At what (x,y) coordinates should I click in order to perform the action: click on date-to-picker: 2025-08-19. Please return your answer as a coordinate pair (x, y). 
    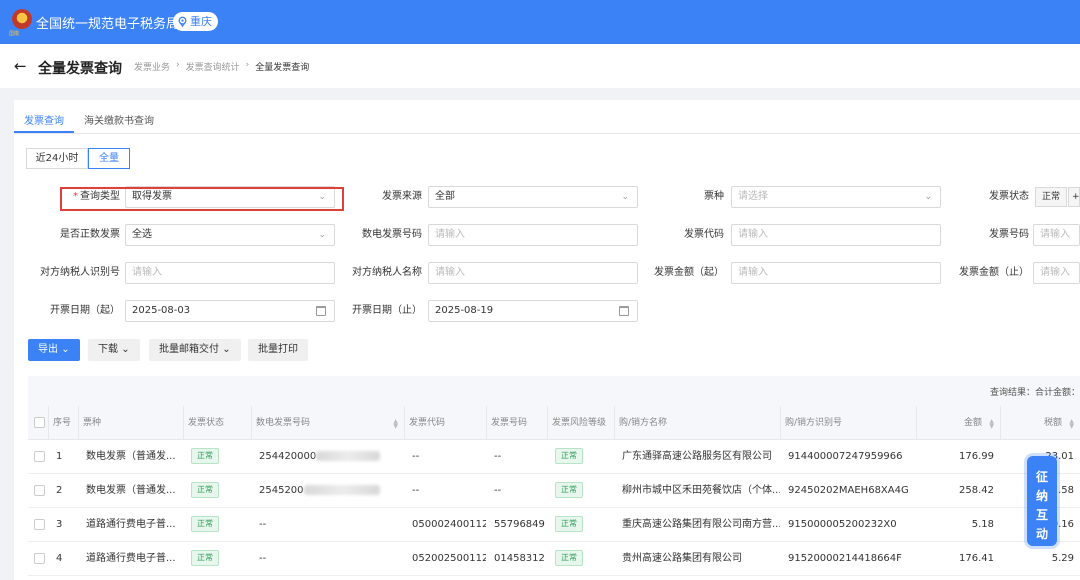
    Looking at the image, I should click on (533, 311).